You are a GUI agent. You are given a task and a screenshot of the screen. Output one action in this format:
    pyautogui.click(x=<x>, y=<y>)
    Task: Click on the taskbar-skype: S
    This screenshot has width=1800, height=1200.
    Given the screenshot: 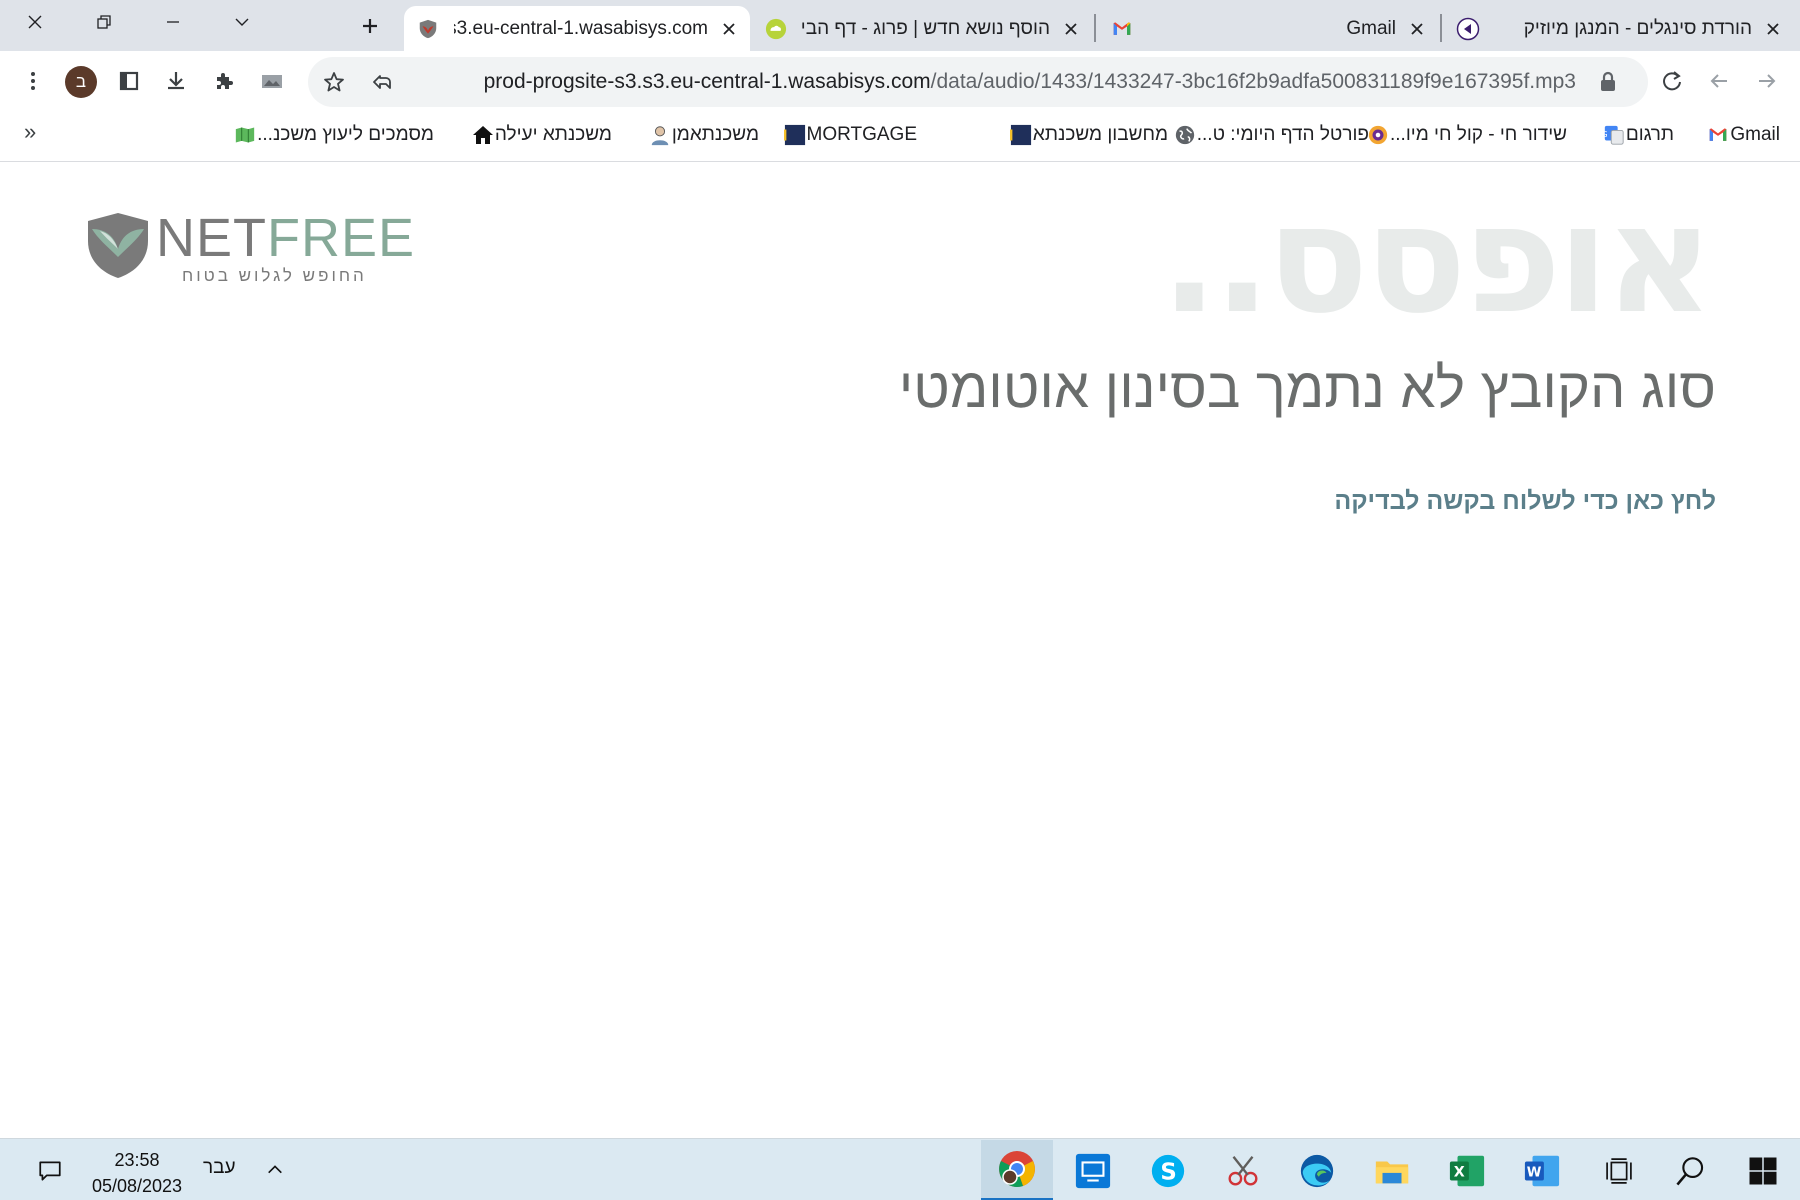 What is the action you would take?
    pyautogui.click(x=1168, y=1171)
    